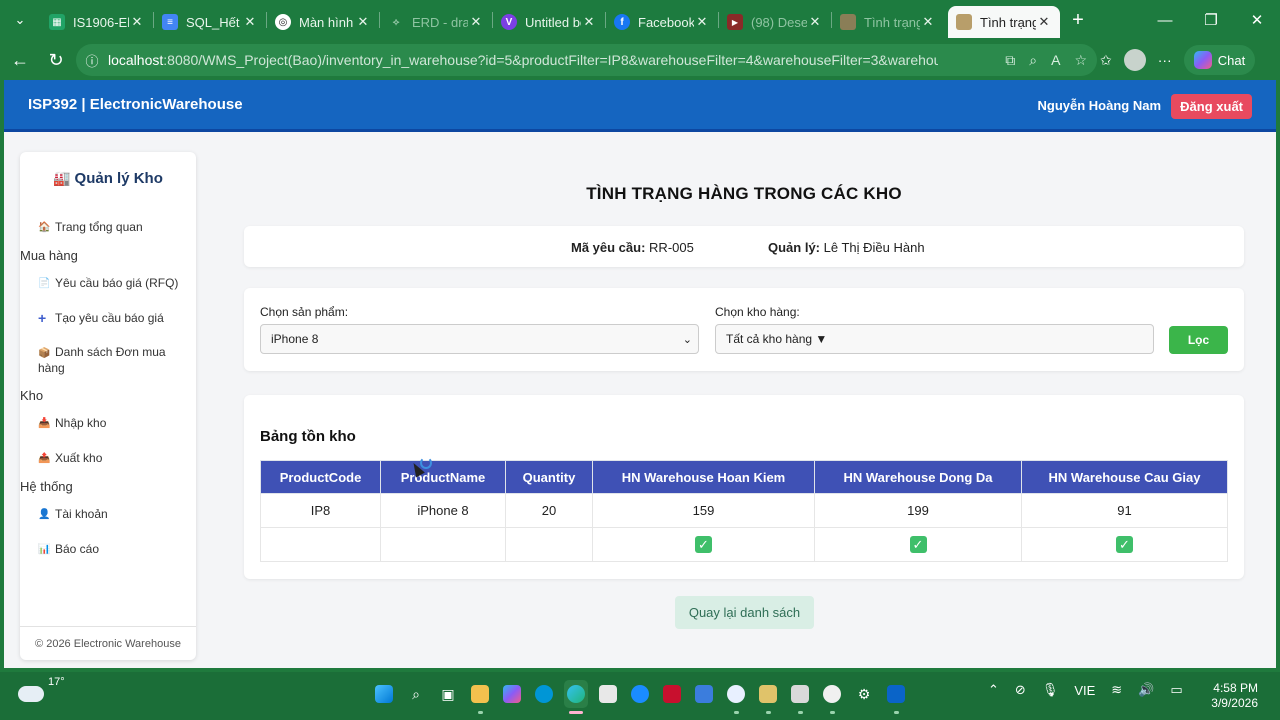 This screenshot has height=720, width=1280. What do you see at coordinates (443, 510) in the screenshot?
I see `table-cell: iPhone 8` at bounding box center [443, 510].